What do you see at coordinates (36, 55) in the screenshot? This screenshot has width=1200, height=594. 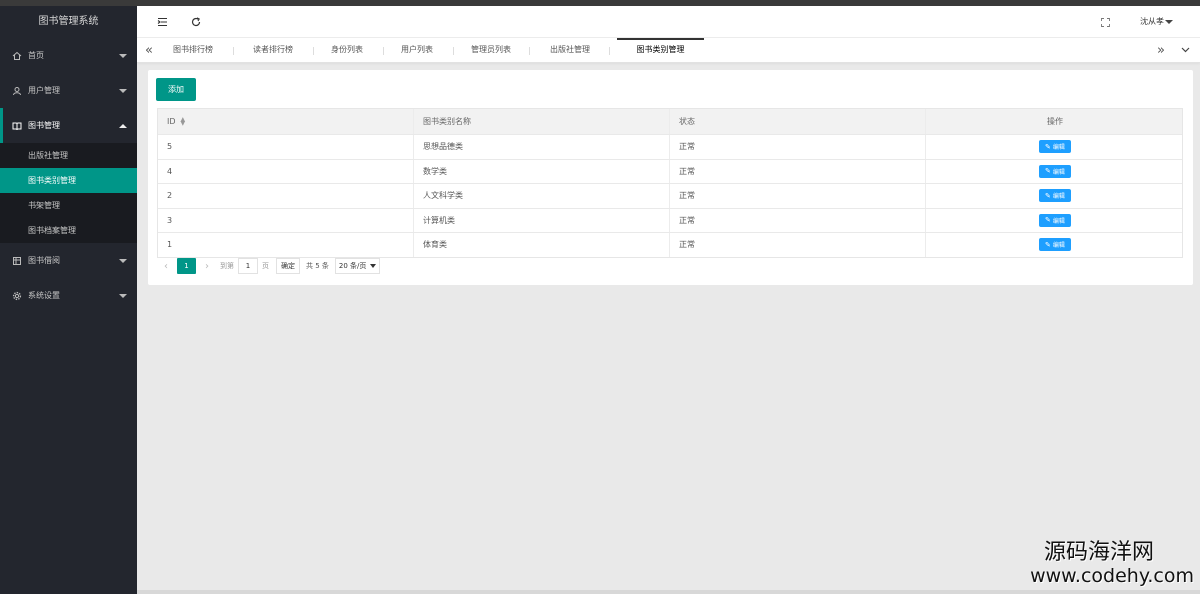 I see `sidebar-item-label: 首页` at bounding box center [36, 55].